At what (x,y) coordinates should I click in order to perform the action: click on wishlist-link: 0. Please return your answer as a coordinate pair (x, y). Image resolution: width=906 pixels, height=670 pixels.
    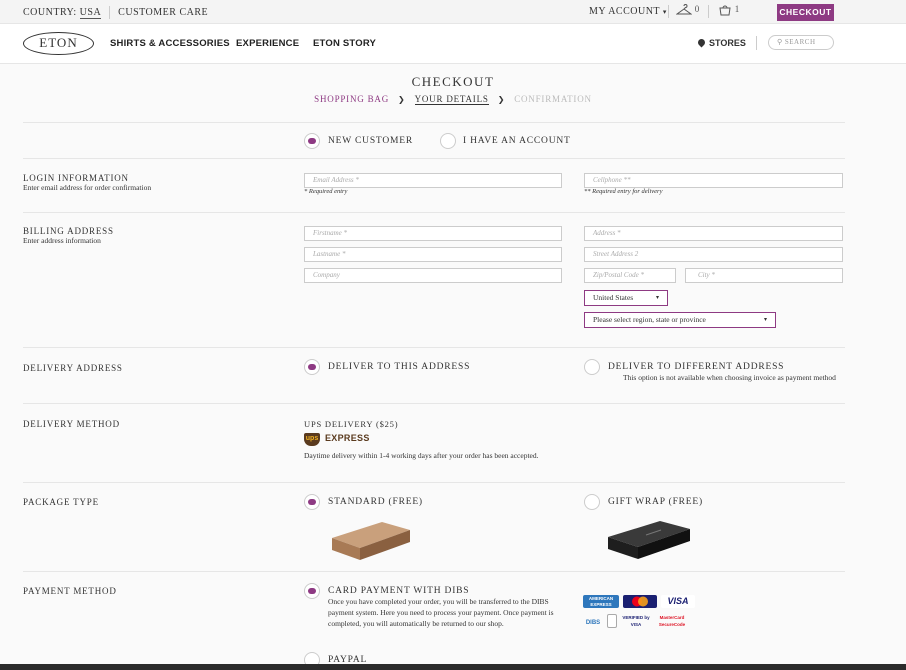
    Looking at the image, I should click on (687, 11).